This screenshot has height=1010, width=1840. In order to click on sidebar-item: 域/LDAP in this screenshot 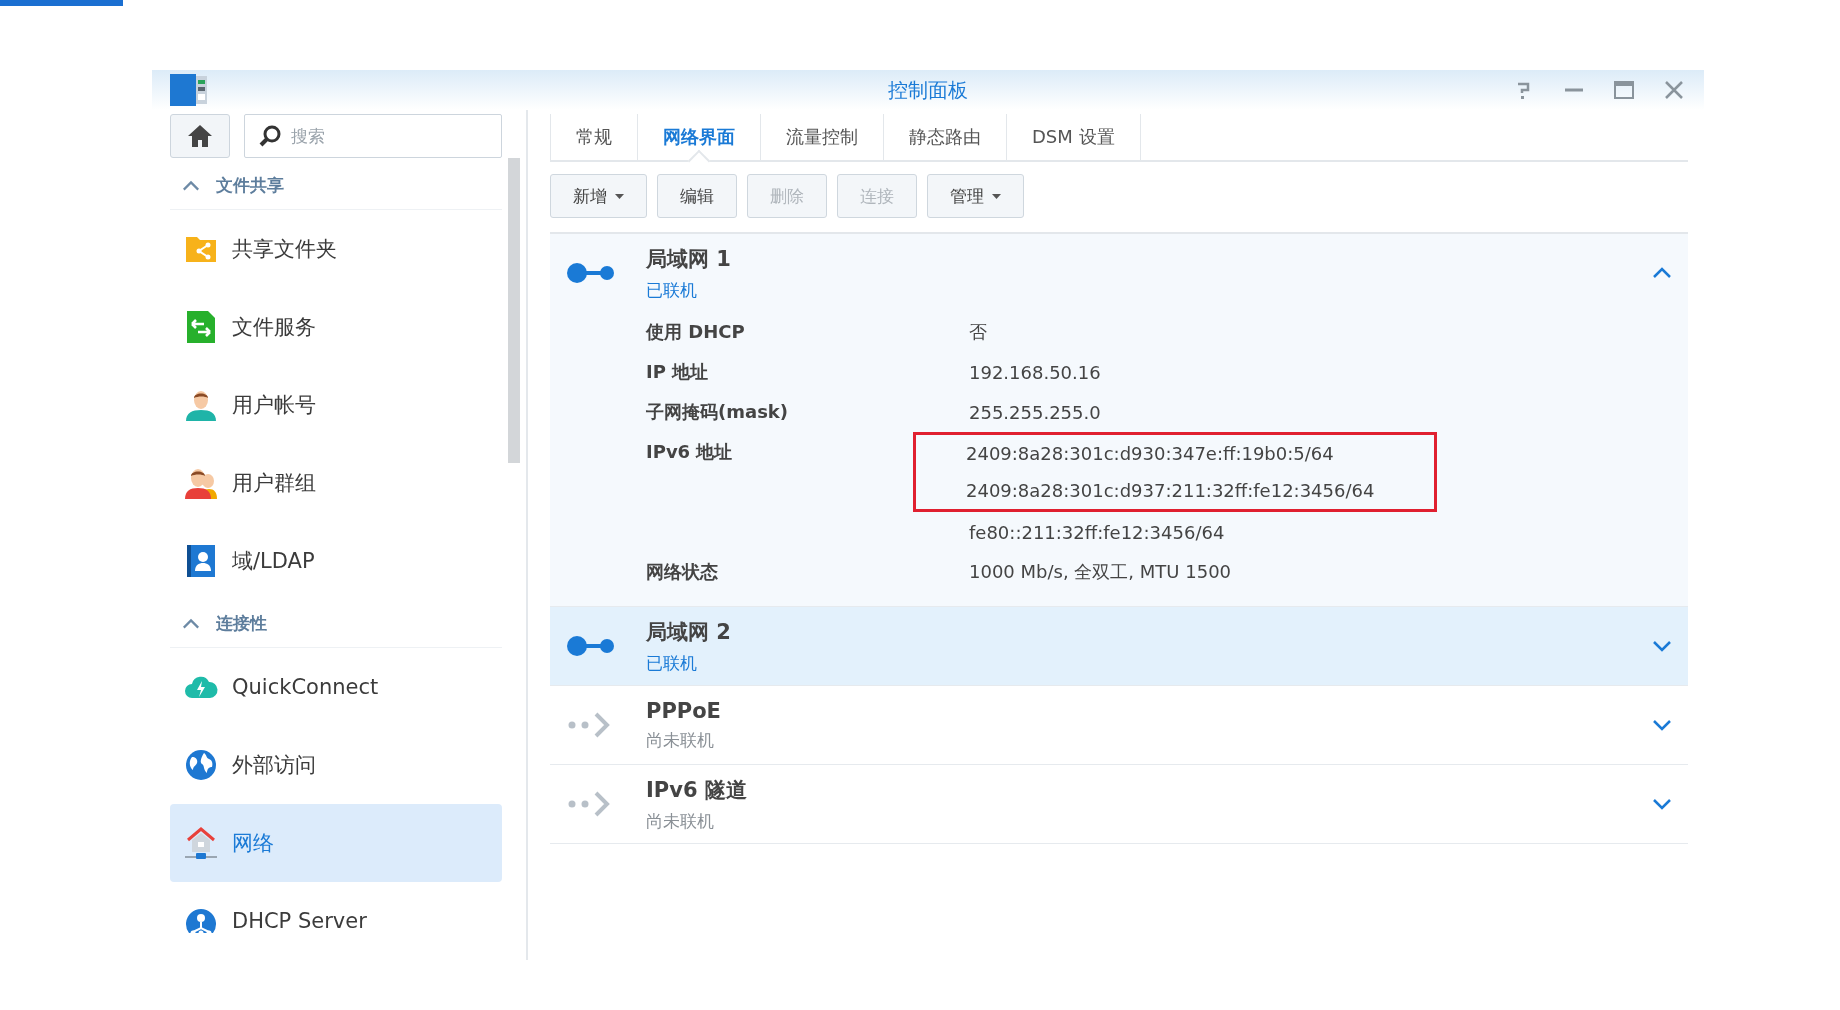, I will do `click(336, 561)`.